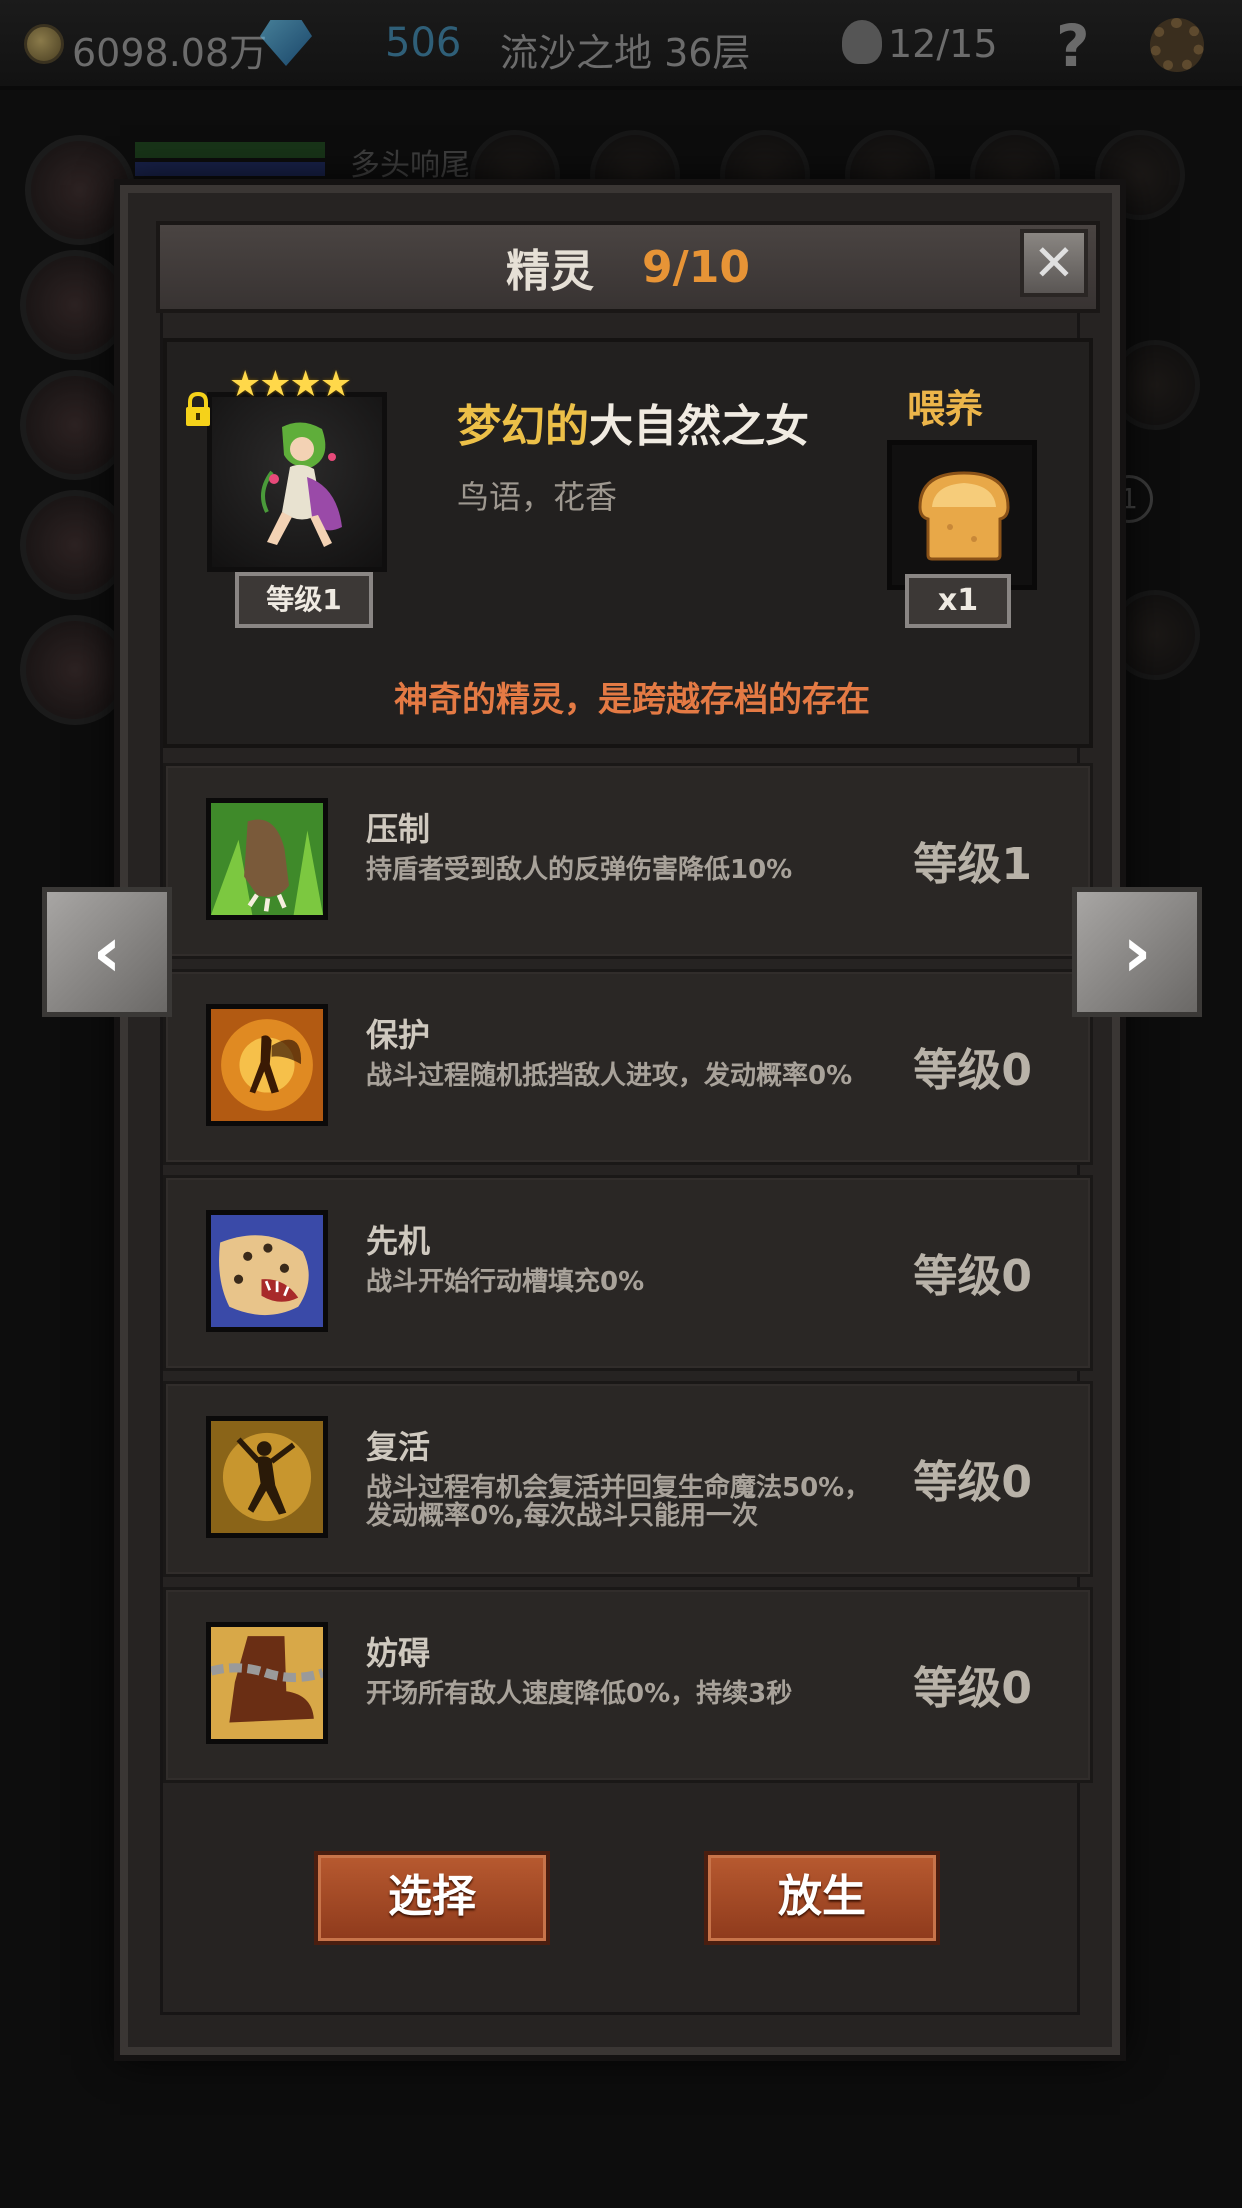 This screenshot has height=2208, width=1242. I want to click on skill-description: 战斗过程有机会复活并回复生命魔法50%，发动概率0%,每次战斗只能用一次, so click(618, 1502).